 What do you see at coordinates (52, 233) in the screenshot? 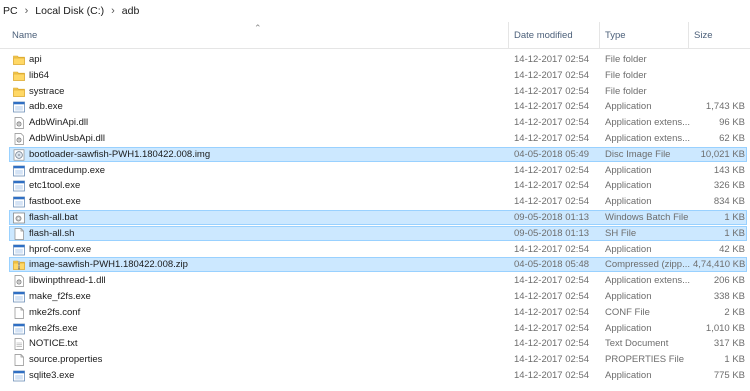
I see `file-name: flash-all.sh` at bounding box center [52, 233].